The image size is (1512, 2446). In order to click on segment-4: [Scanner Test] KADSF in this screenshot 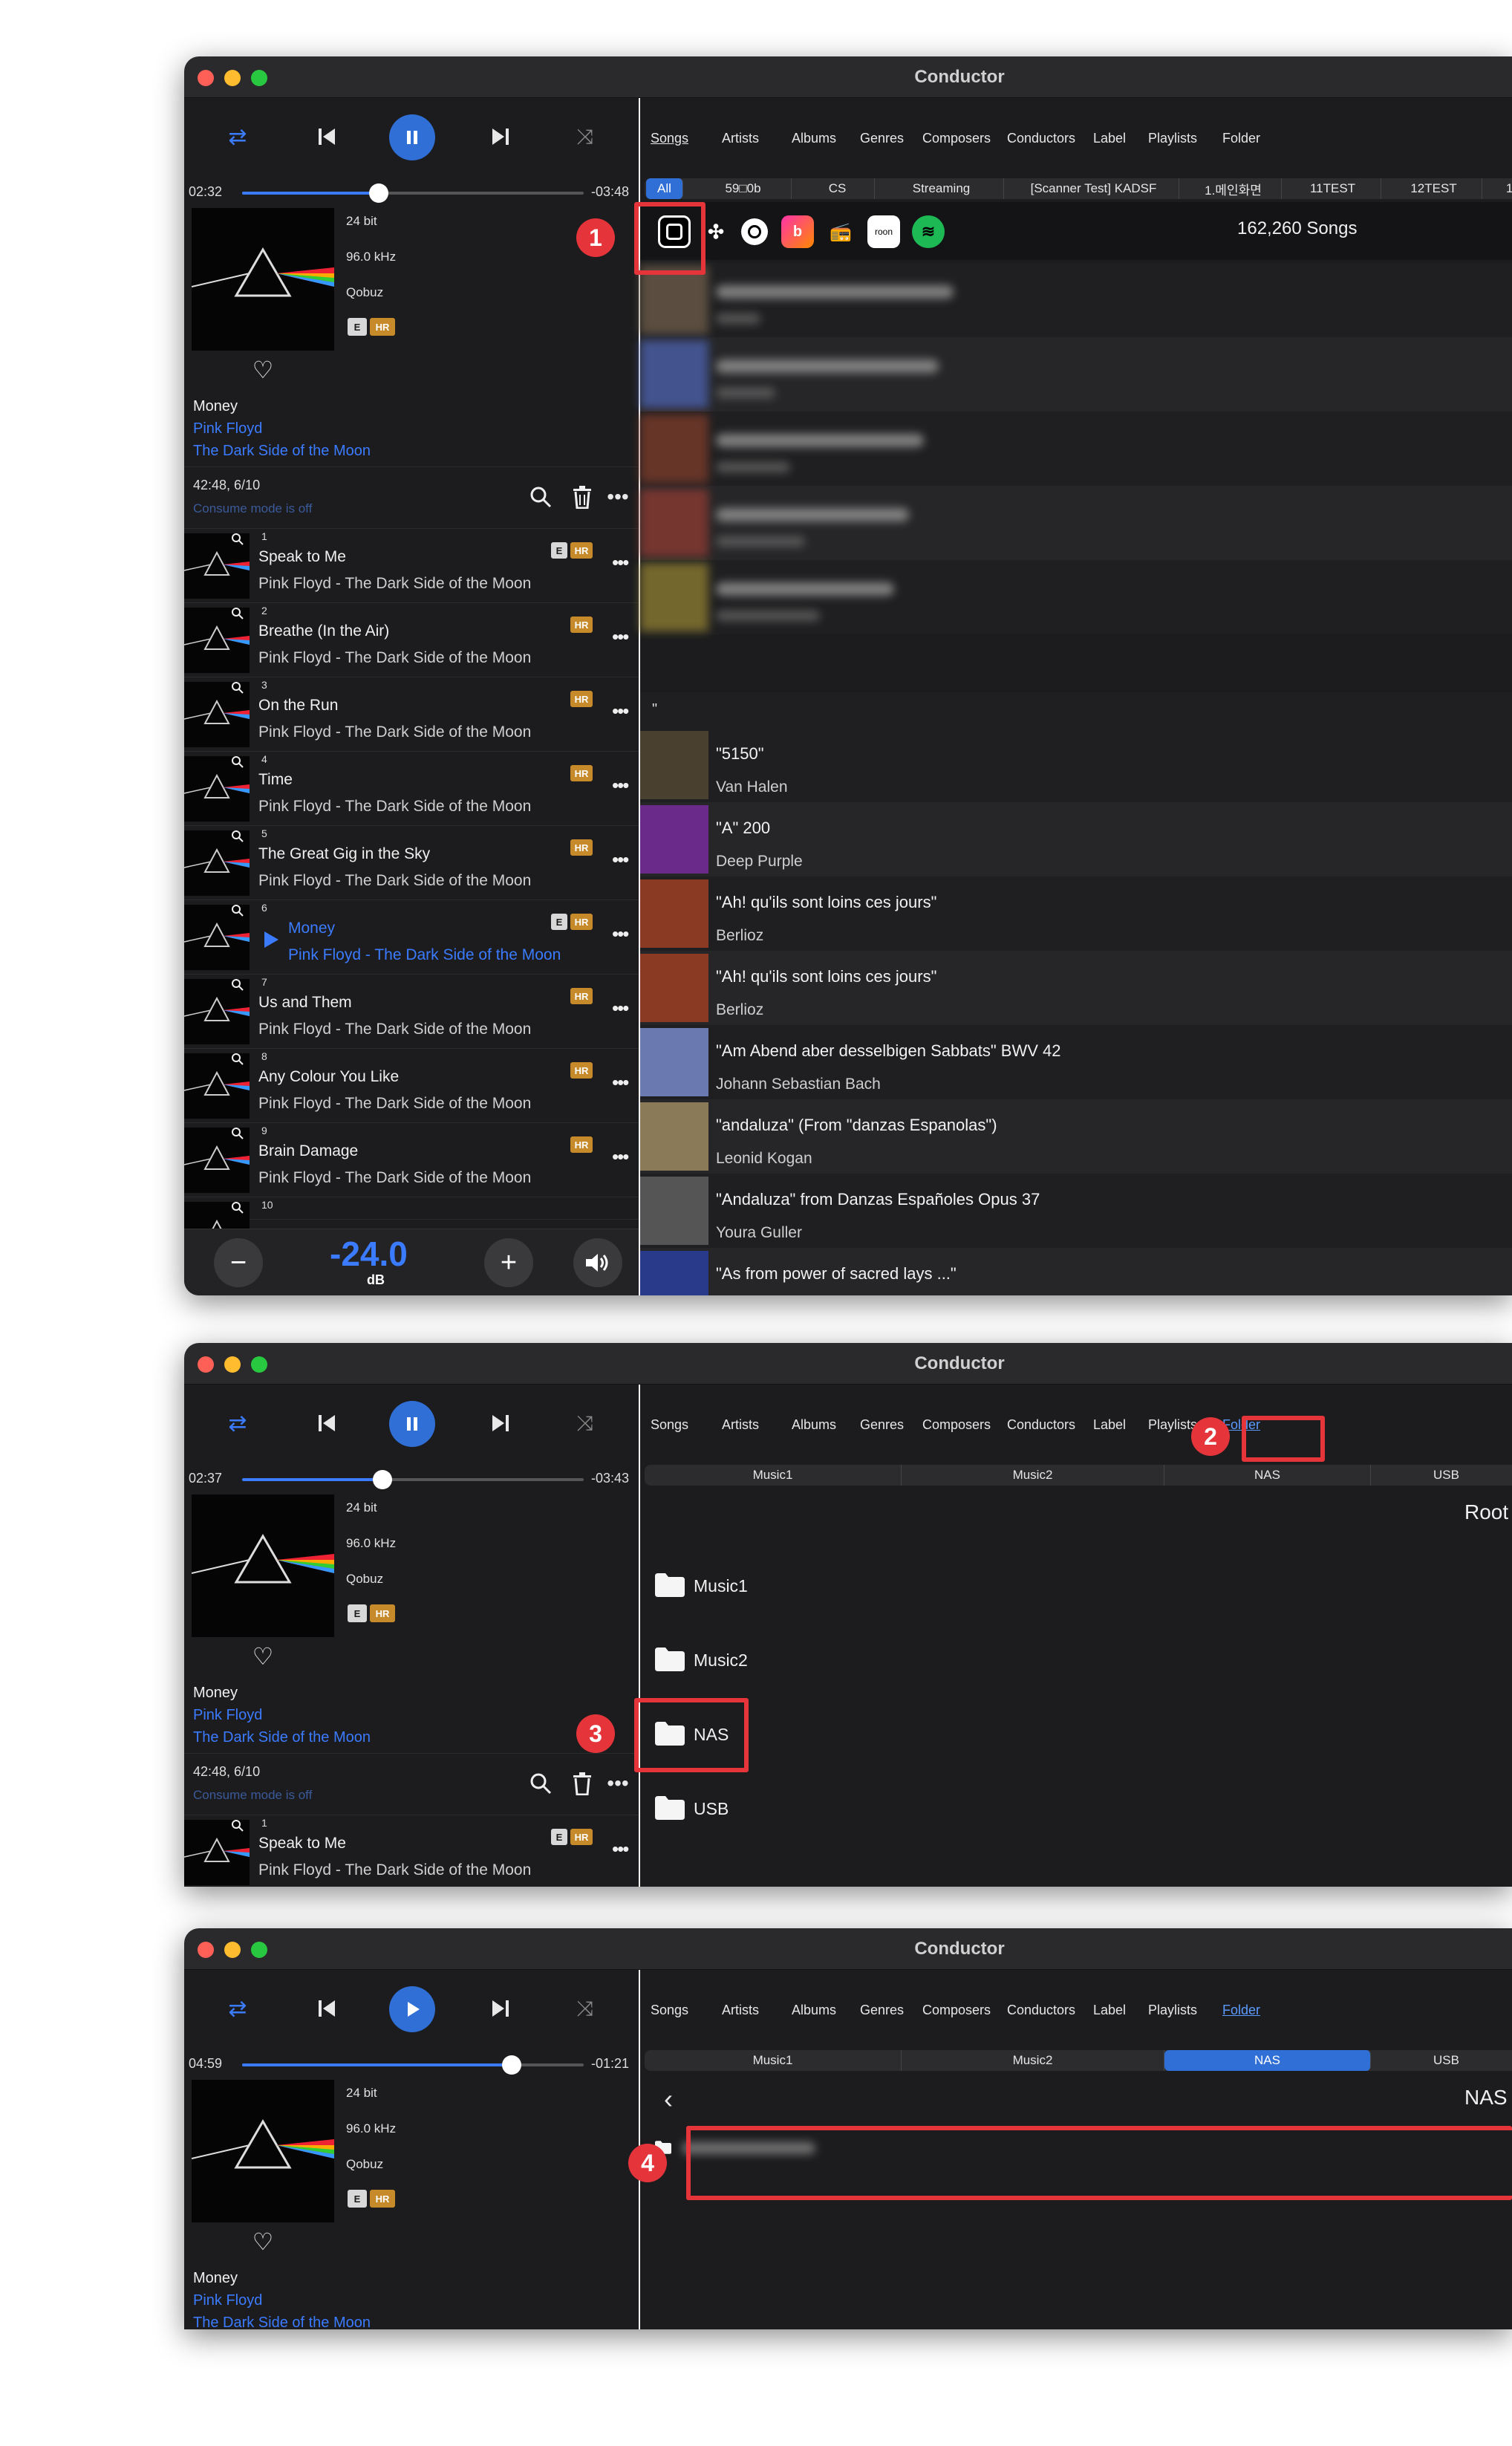, I will do `click(1093, 188)`.